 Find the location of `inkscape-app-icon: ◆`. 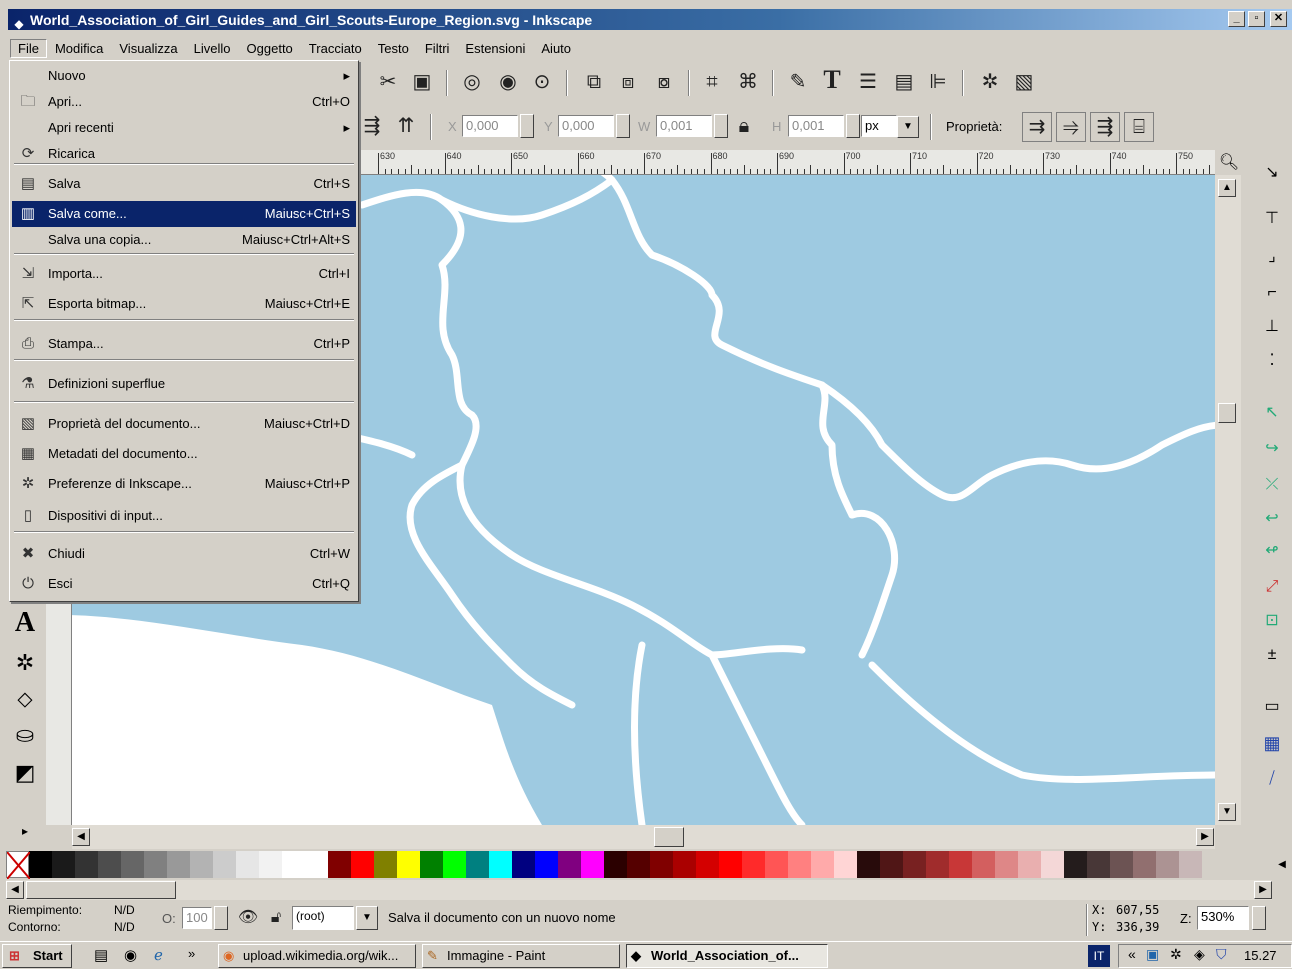

inkscape-app-icon: ◆ is located at coordinates (19, 21).